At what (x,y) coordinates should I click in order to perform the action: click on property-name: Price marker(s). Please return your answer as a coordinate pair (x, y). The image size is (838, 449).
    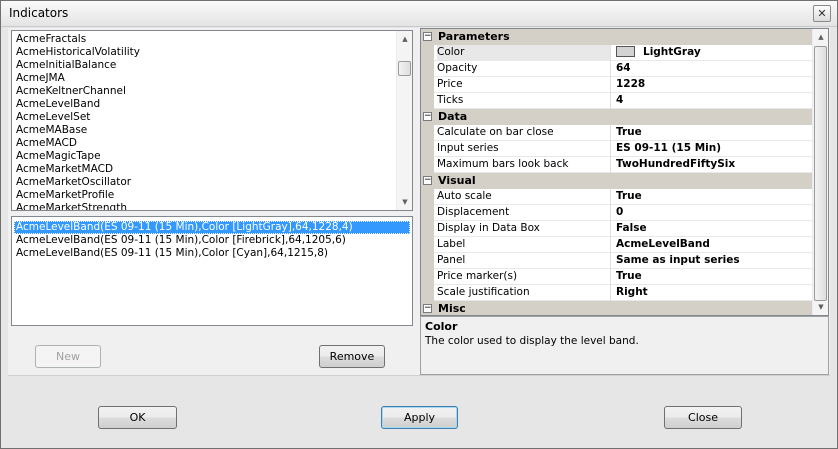
    Looking at the image, I should click on (524, 277).